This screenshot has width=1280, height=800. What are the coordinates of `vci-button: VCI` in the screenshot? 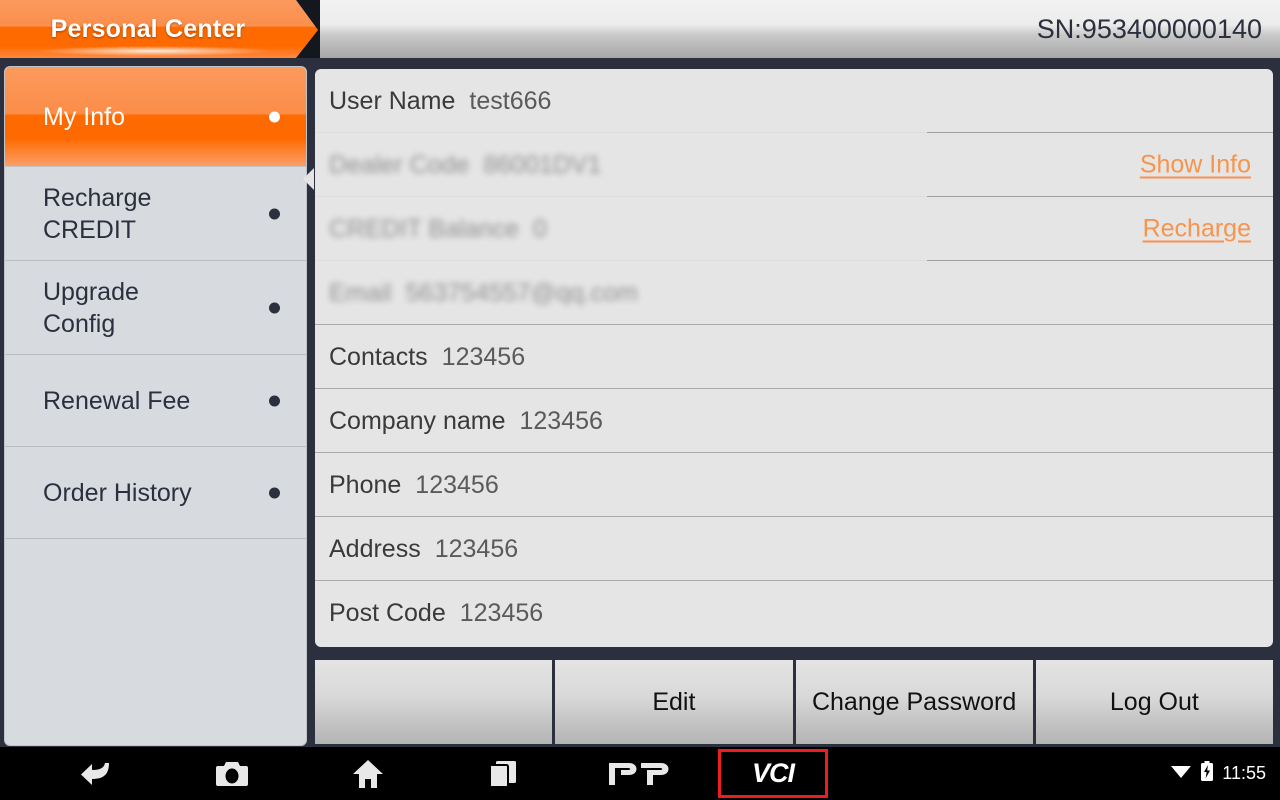 It's located at (773, 773).